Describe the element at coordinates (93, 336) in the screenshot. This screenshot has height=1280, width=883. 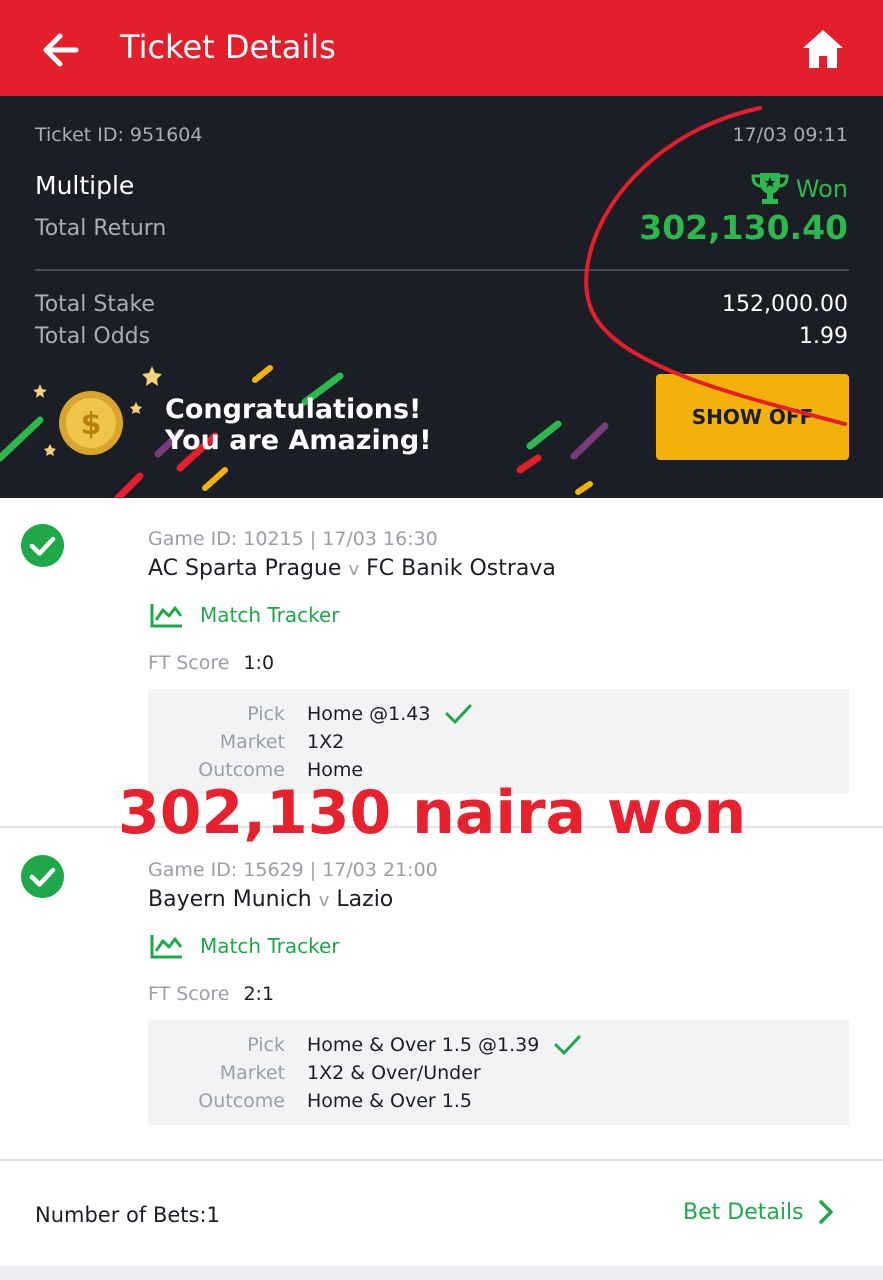
I see `total-odds-label: Total Odds` at that location.